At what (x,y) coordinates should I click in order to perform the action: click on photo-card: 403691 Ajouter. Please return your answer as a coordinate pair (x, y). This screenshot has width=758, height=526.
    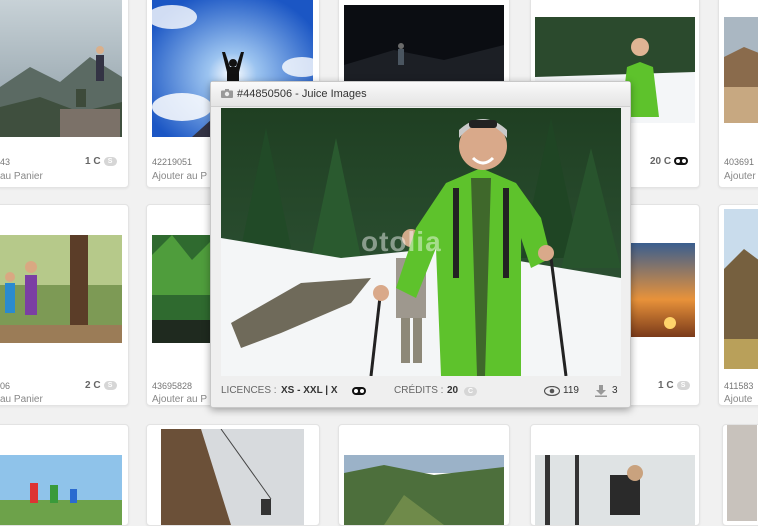
    Looking at the image, I should click on (738, 94).